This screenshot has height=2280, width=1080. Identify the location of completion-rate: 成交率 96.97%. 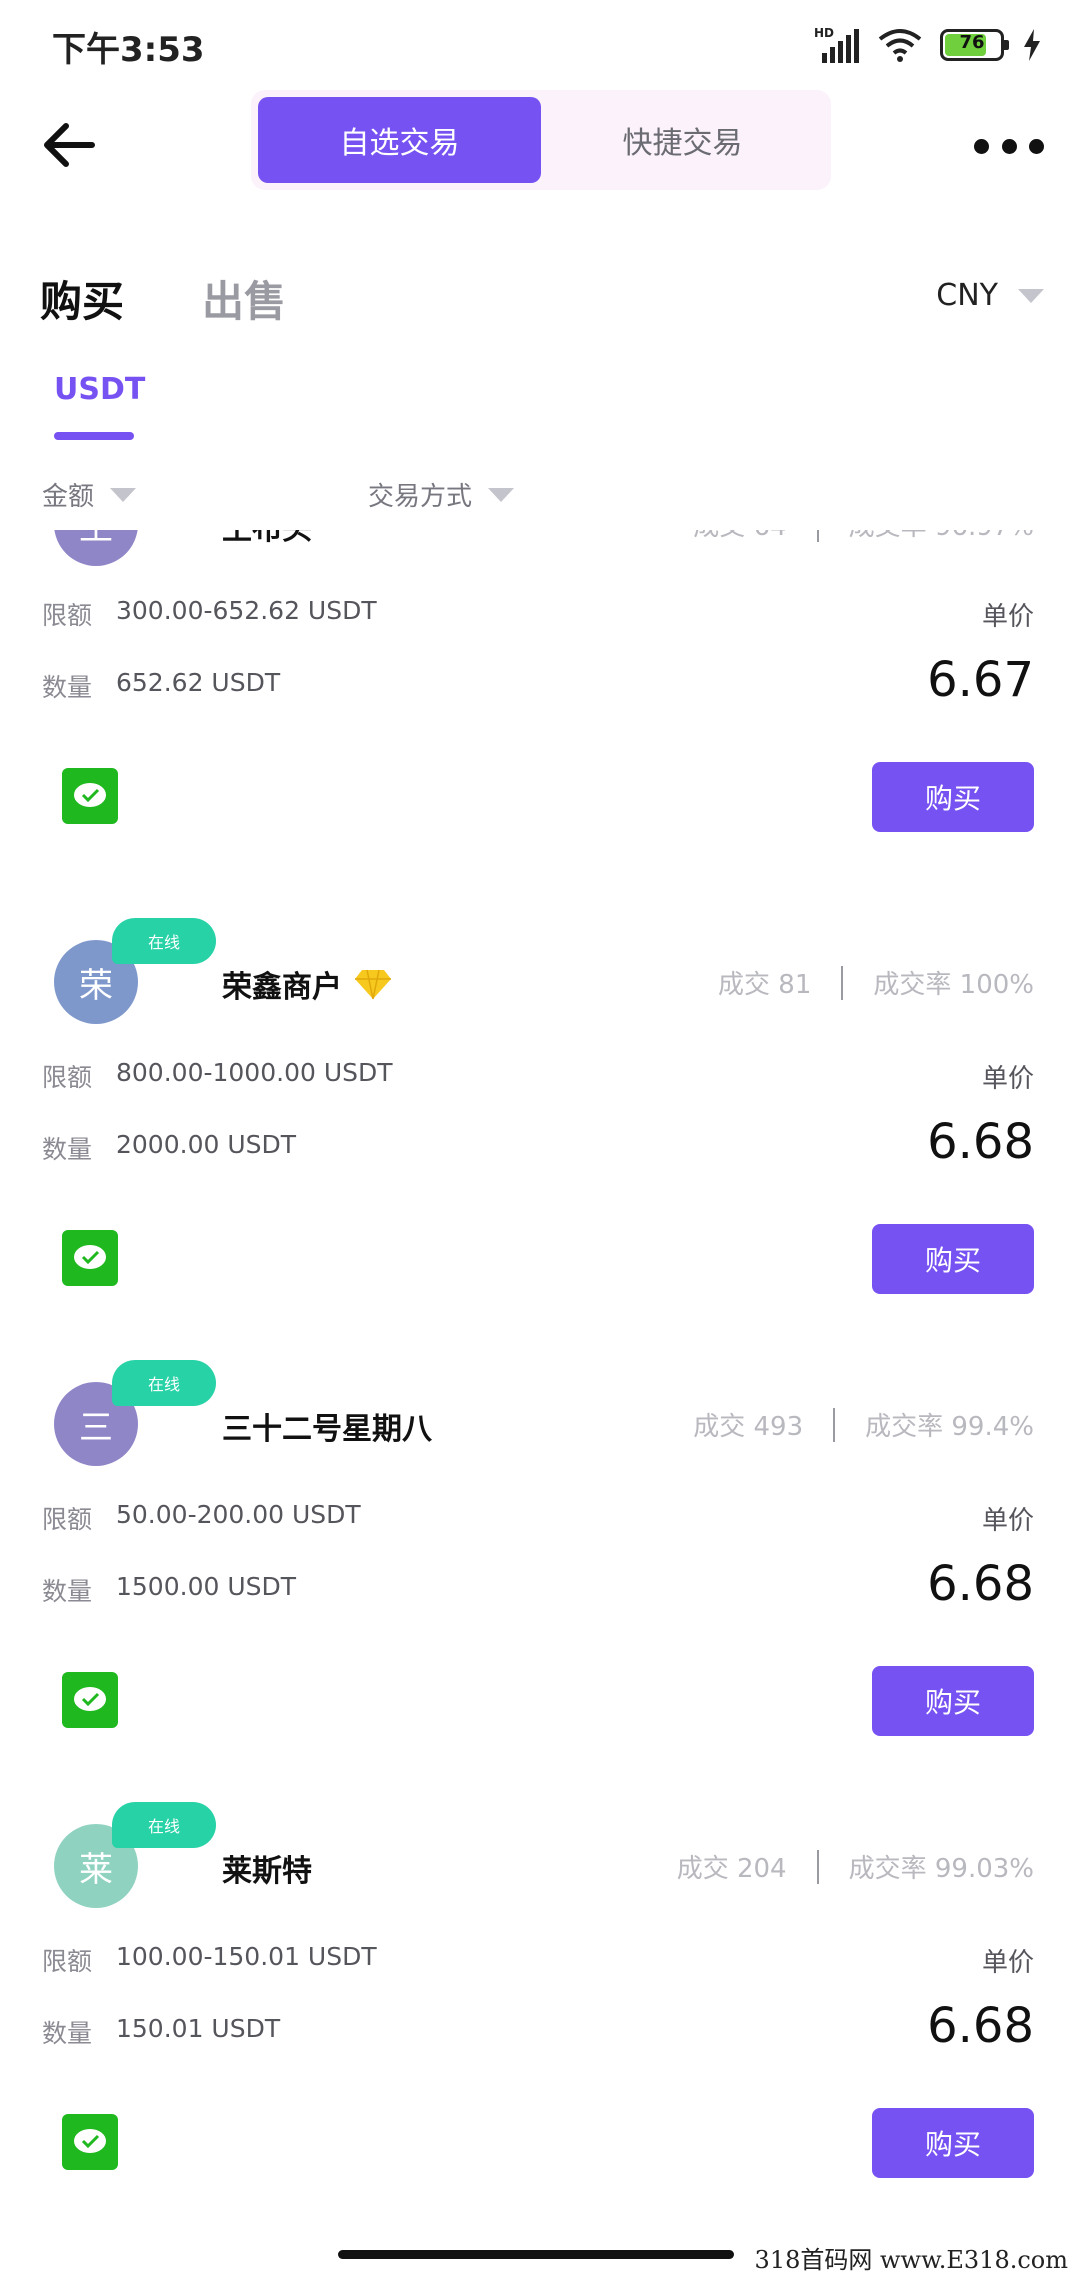
(941, 536).